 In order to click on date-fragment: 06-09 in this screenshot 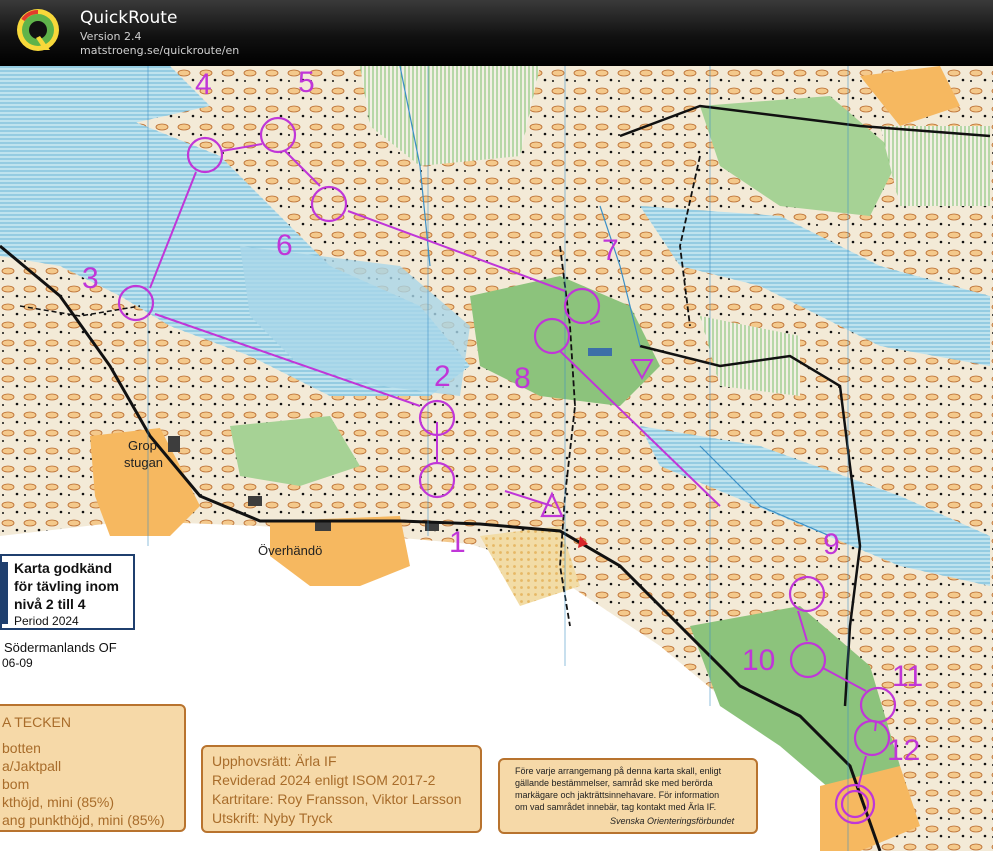, I will do `click(17, 663)`.